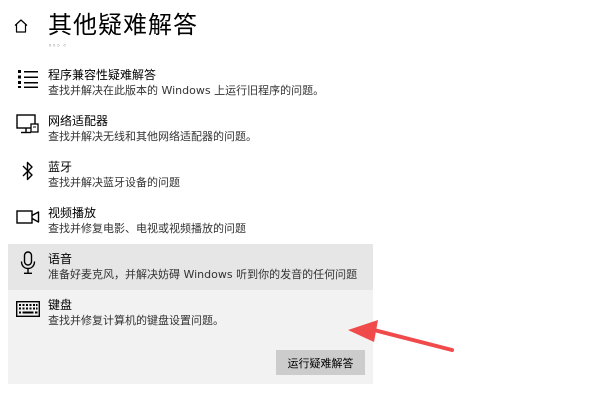  Describe the element at coordinates (102, 75) in the screenshot. I see `item-title: 程序兼容性疑难解答` at that location.